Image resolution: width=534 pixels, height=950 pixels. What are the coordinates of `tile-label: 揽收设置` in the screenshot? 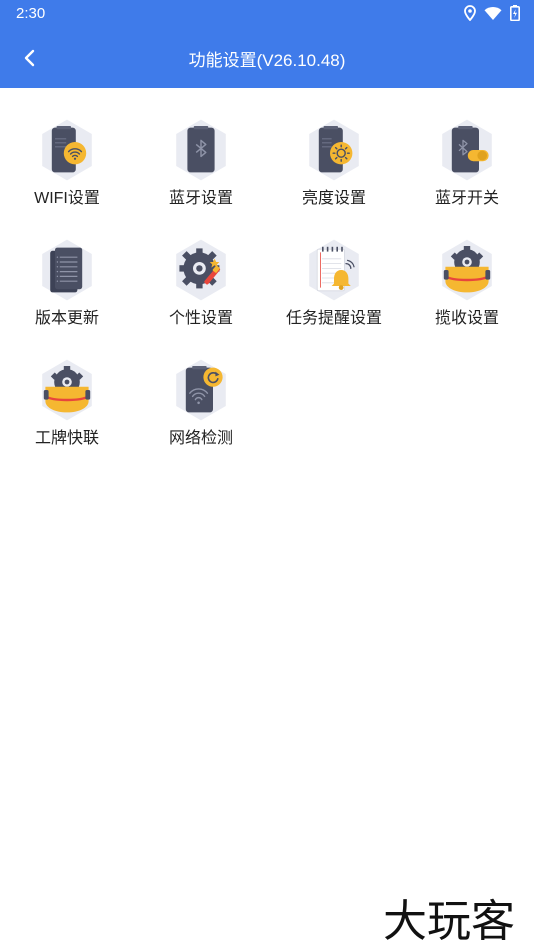 It's located at (466, 318).